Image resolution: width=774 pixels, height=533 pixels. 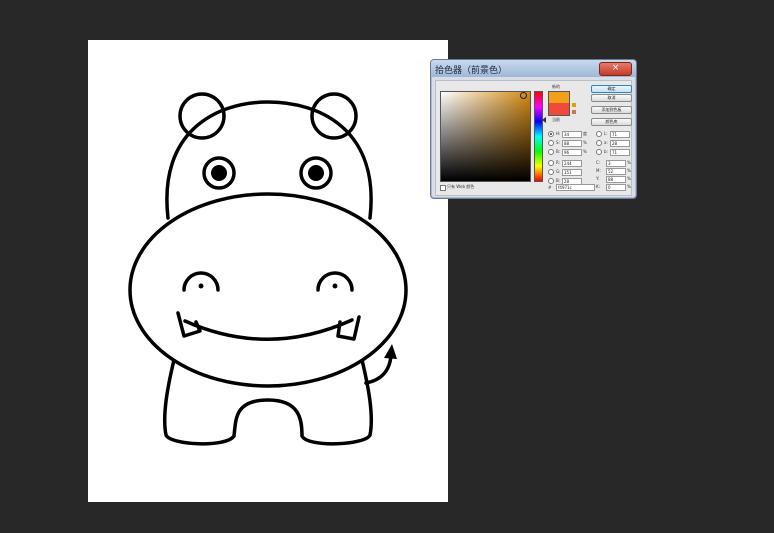 What do you see at coordinates (544, 120) in the screenshot?
I see `hue-slider-handle-icon` at bounding box center [544, 120].